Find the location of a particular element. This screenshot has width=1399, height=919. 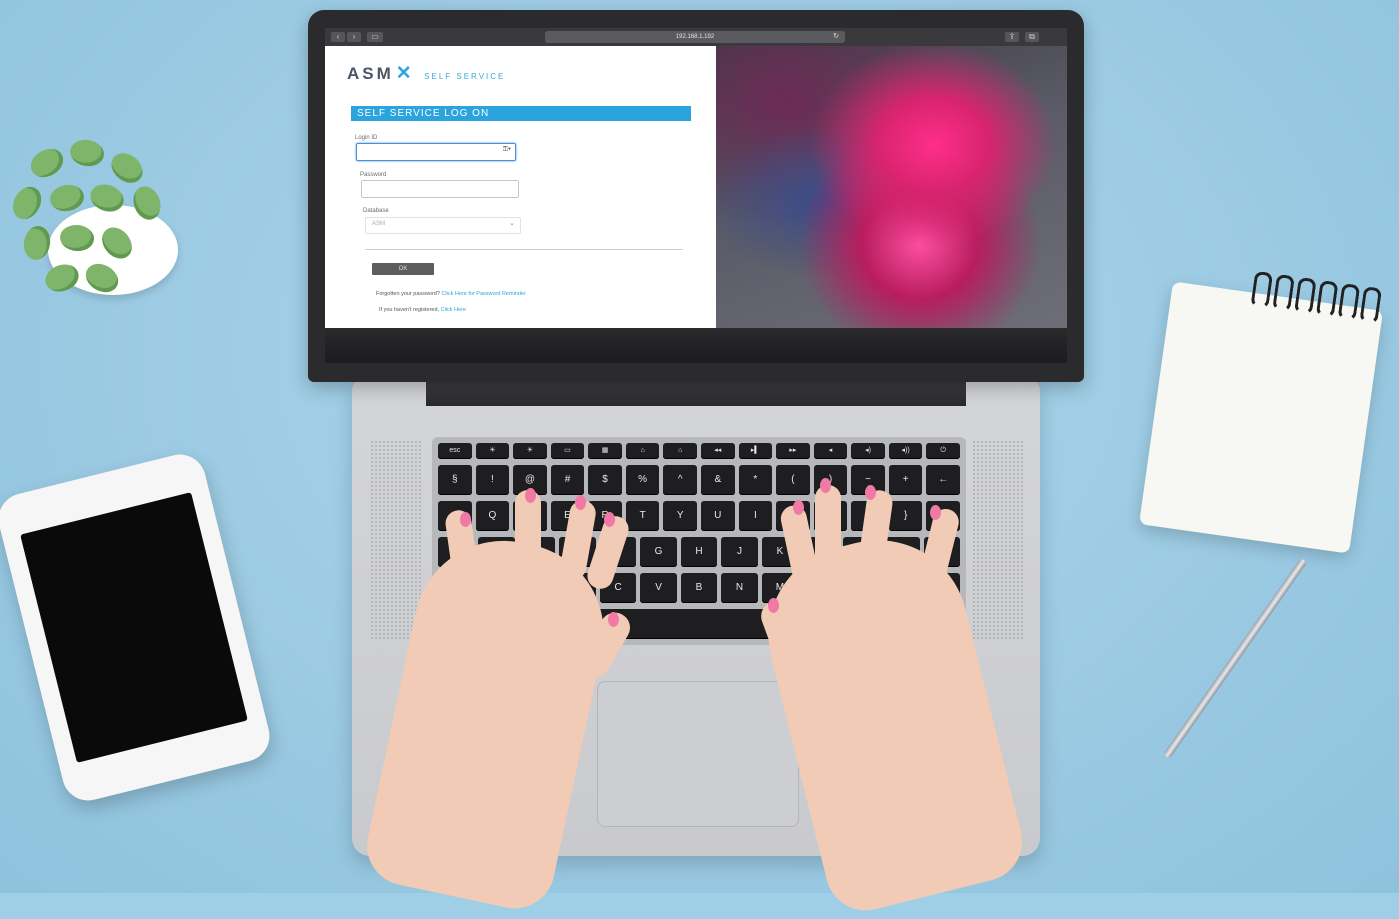

key: ▸▸ is located at coordinates (793, 451).